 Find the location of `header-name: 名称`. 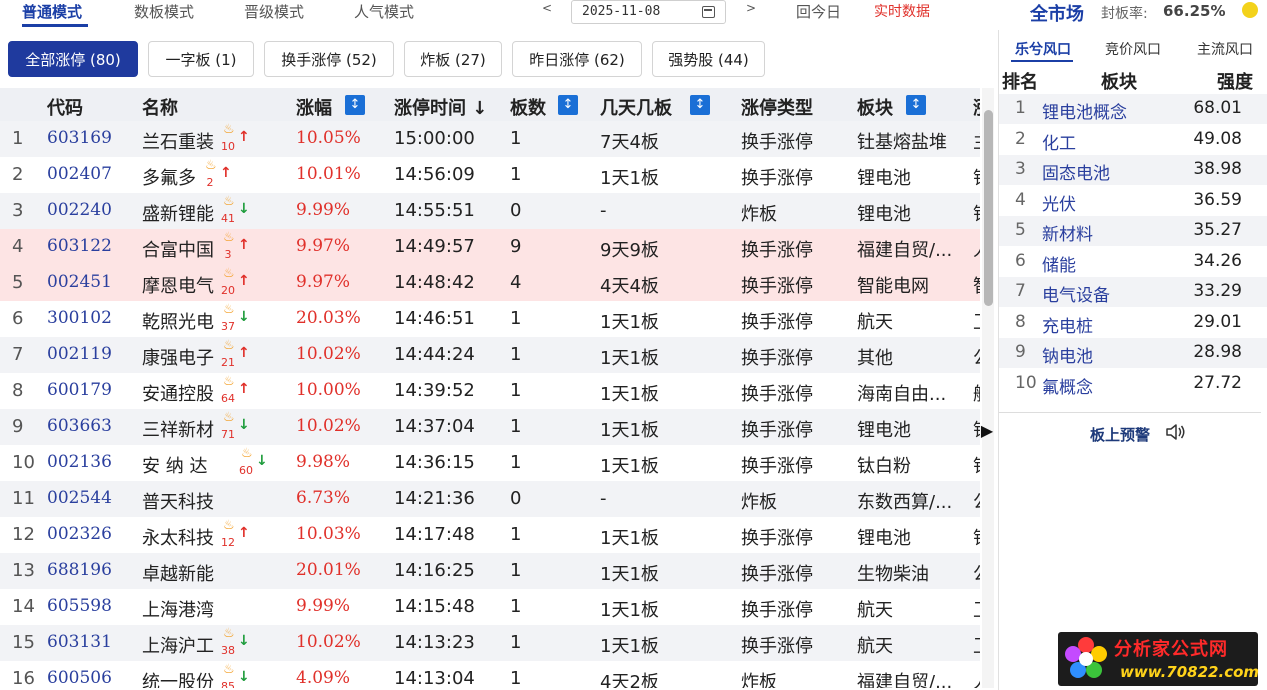

header-name: 名称 is located at coordinates (160, 107).